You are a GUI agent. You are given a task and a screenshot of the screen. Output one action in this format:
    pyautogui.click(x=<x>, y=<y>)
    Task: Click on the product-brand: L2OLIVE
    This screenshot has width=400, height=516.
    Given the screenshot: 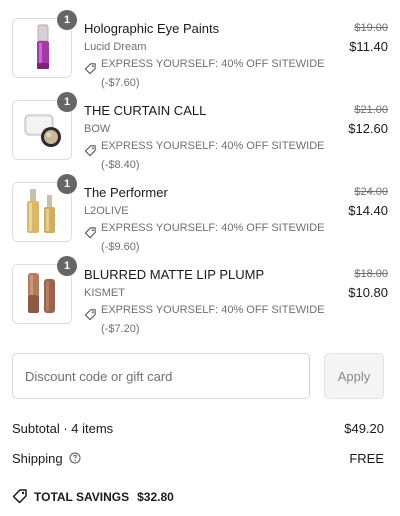 What is the action you would take?
    pyautogui.click(x=106, y=211)
    